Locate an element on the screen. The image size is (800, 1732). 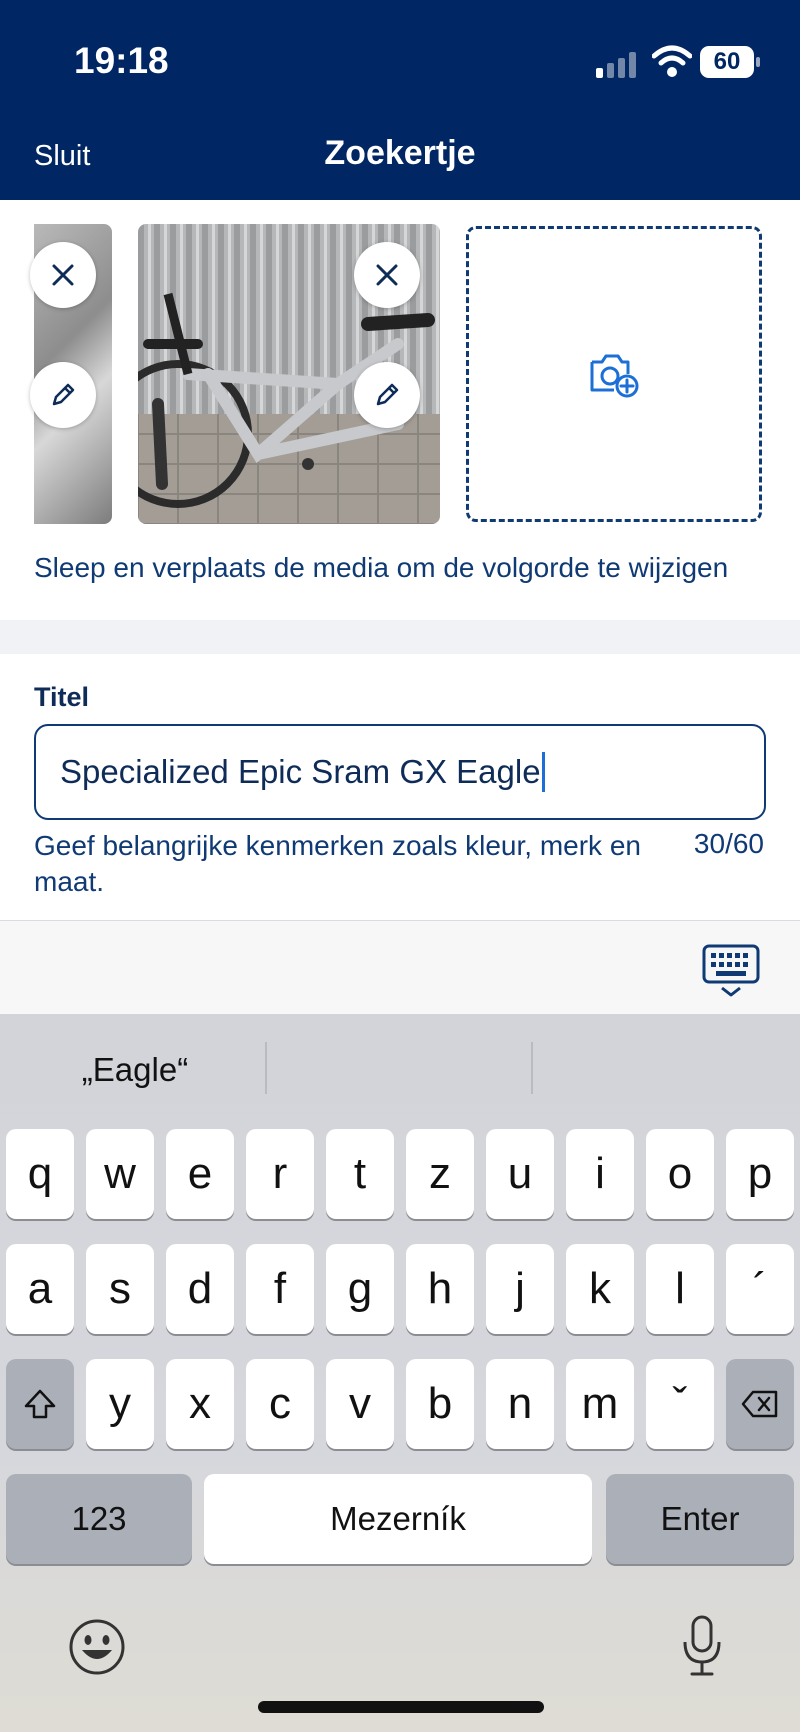
key-k: k is located at coordinates (600, 1289).